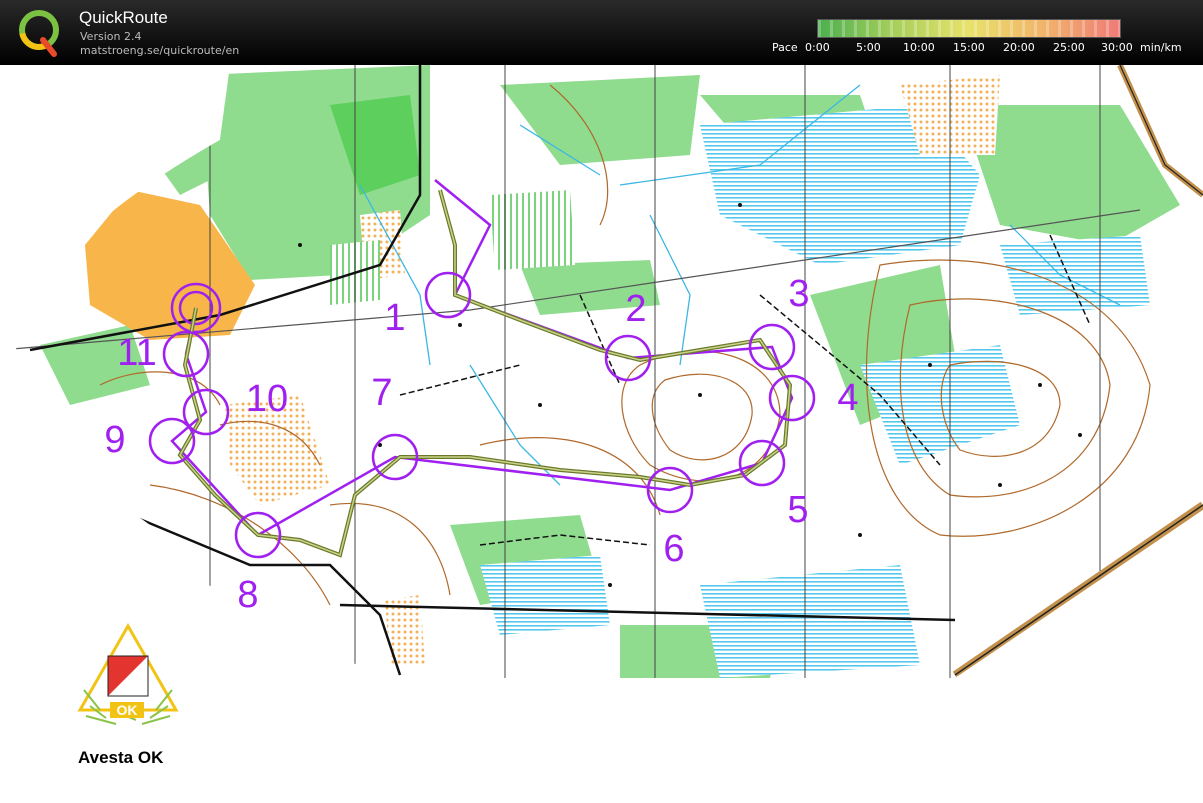  What do you see at coordinates (919, 47) in the screenshot?
I see `pace-tick: 10:00` at bounding box center [919, 47].